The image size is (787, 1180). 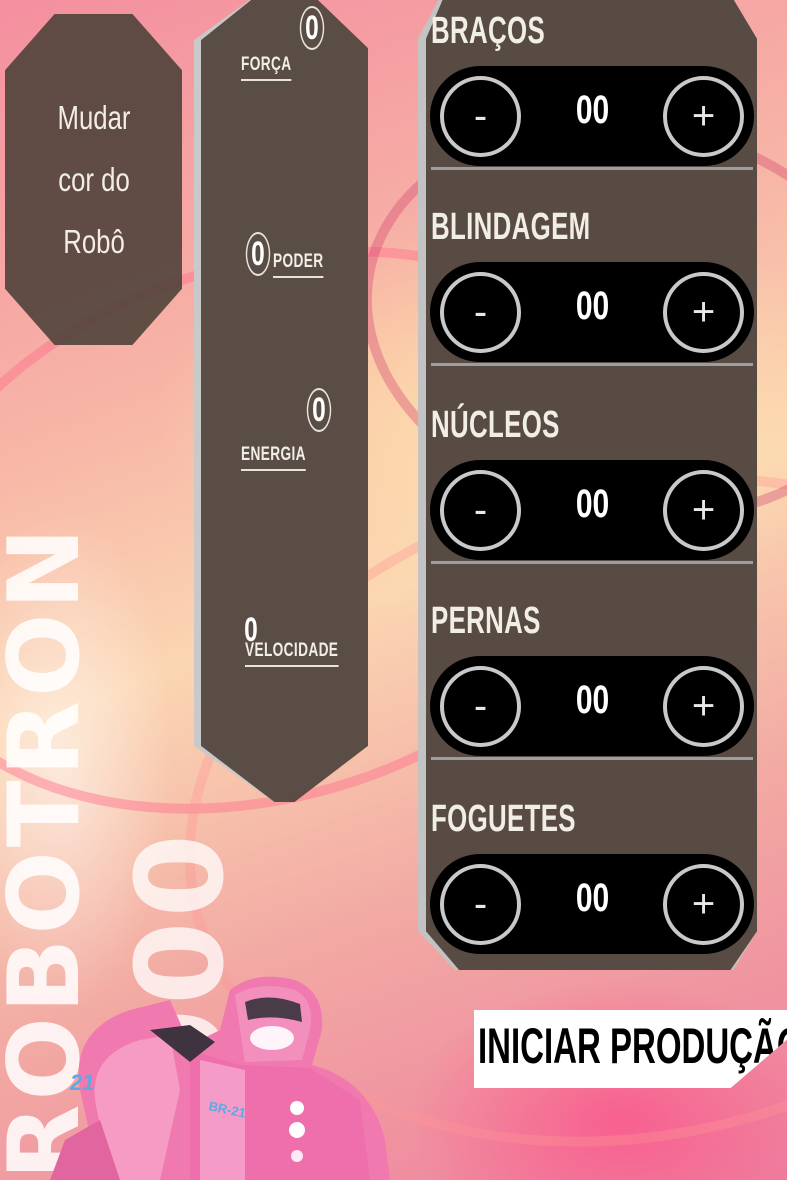 What do you see at coordinates (480, 706) in the screenshot?
I see `decrease-pernas-button: -` at bounding box center [480, 706].